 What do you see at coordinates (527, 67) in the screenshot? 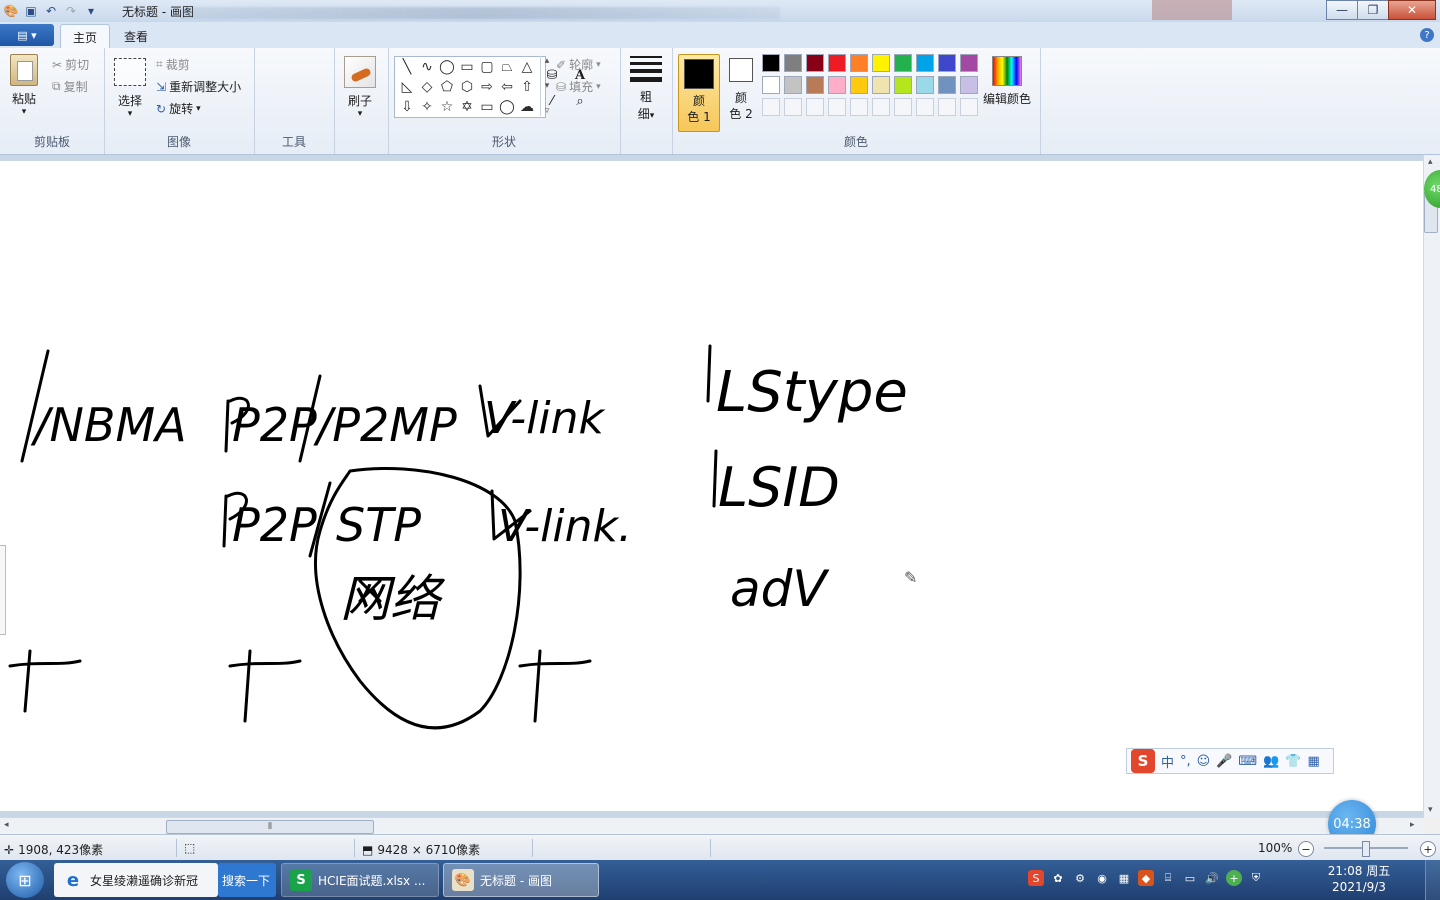
I see `triangle-shape-icon: △` at bounding box center [527, 67].